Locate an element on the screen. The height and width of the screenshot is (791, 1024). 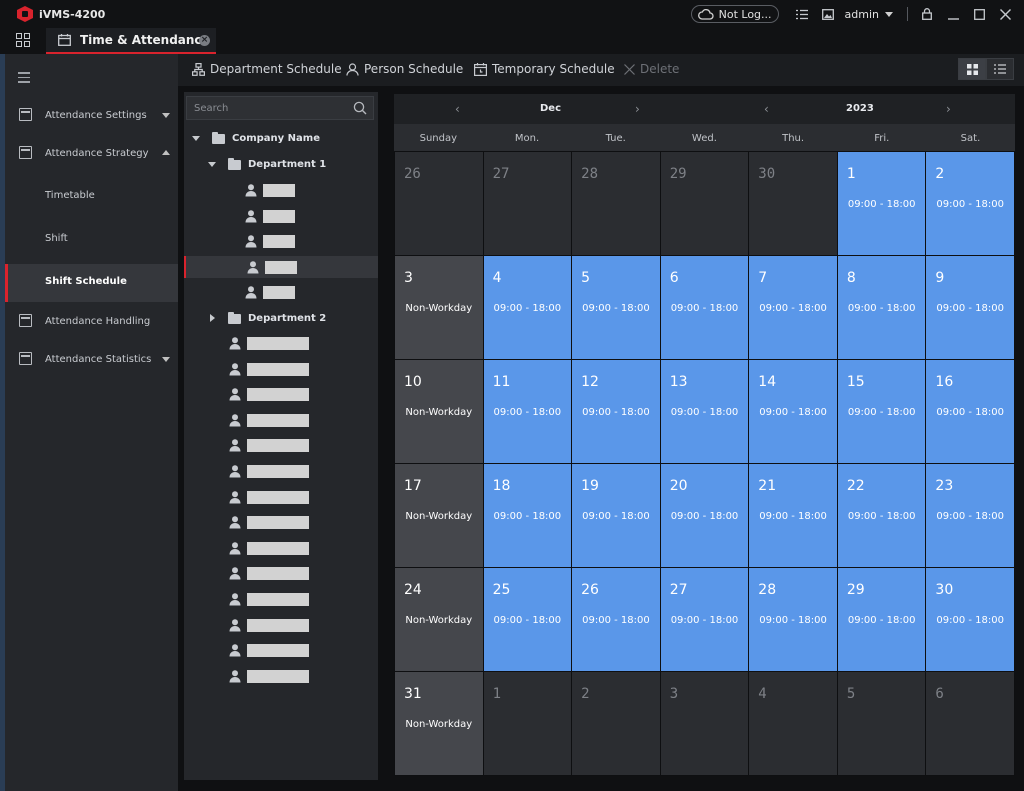
calendar-day-cell: 29 09:00 - 18:00 is located at coordinates (881, 619).